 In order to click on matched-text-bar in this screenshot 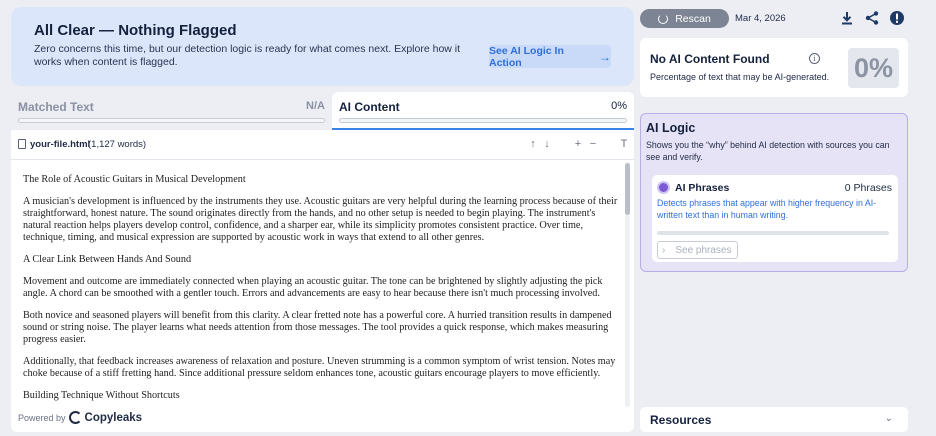, I will do `click(171, 120)`.